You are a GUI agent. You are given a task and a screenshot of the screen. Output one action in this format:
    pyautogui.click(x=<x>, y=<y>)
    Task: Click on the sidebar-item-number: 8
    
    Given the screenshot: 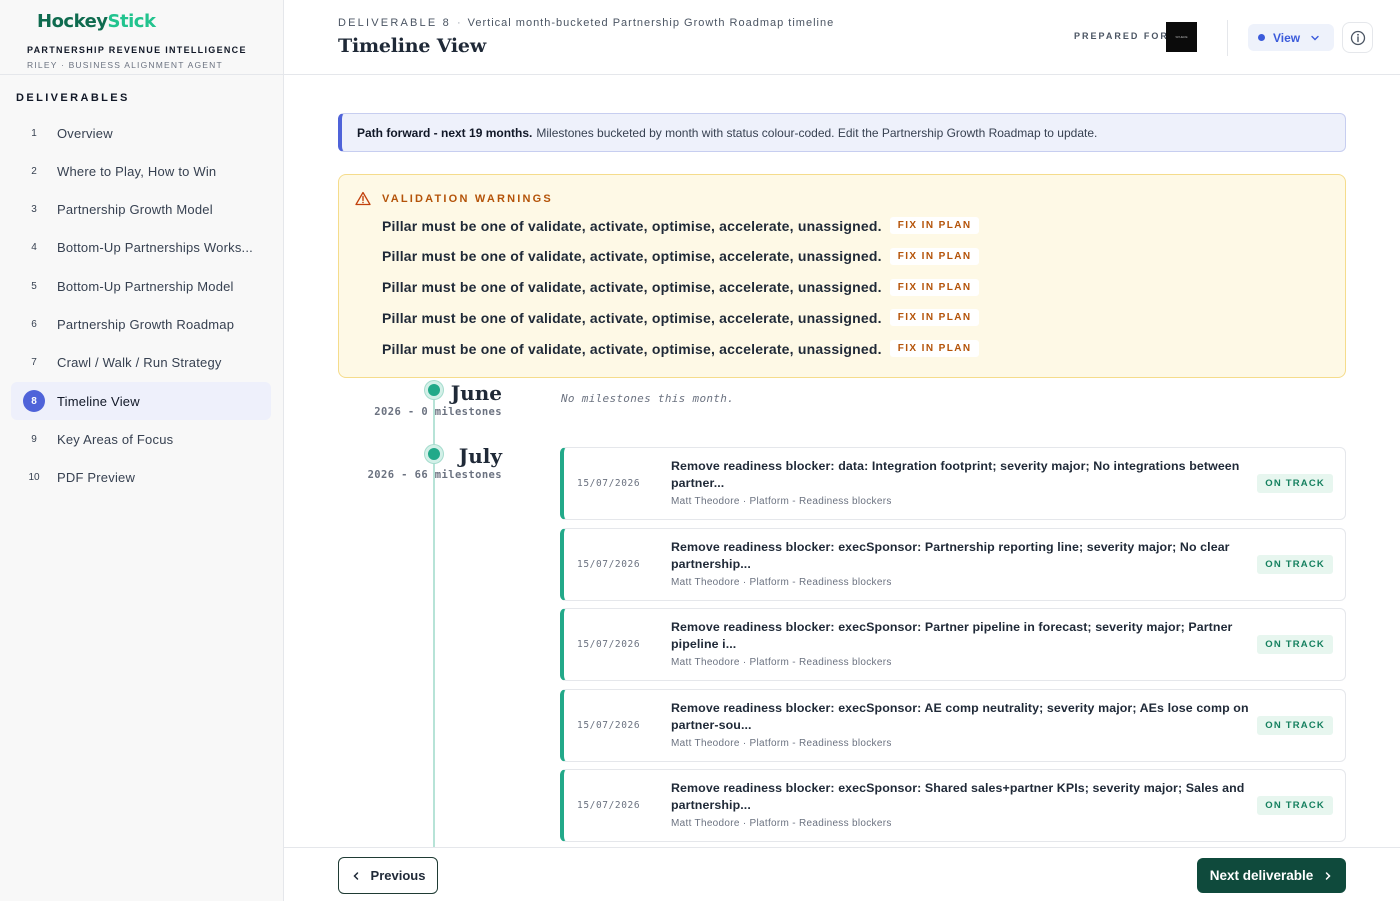 What is the action you would take?
    pyautogui.click(x=34, y=401)
    